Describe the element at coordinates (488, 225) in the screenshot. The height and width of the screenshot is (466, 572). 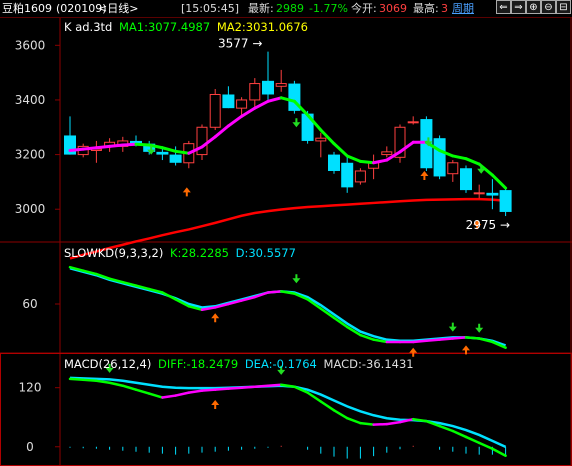
I see `low-annotation: 2975 →` at that location.